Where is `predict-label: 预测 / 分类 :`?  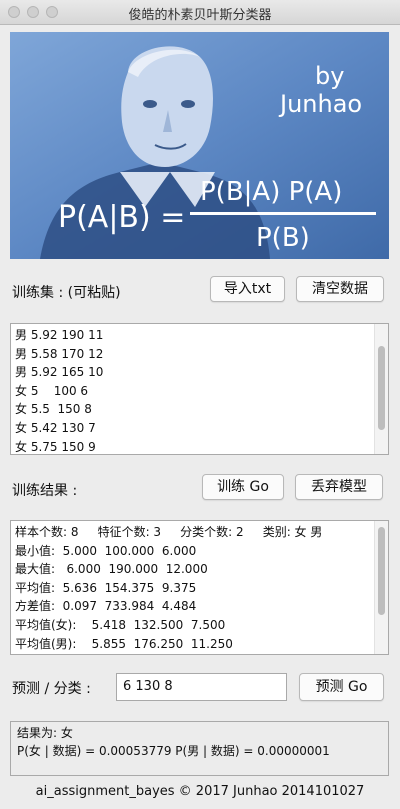
predict-label: 预测 / 分类 : is located at coordinates (51, 689).